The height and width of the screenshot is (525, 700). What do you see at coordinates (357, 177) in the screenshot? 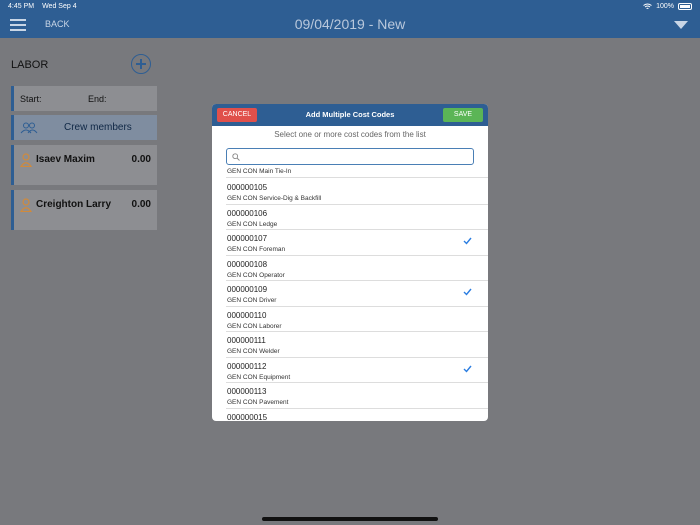
I see `divider` at bounding box center [357, 177].